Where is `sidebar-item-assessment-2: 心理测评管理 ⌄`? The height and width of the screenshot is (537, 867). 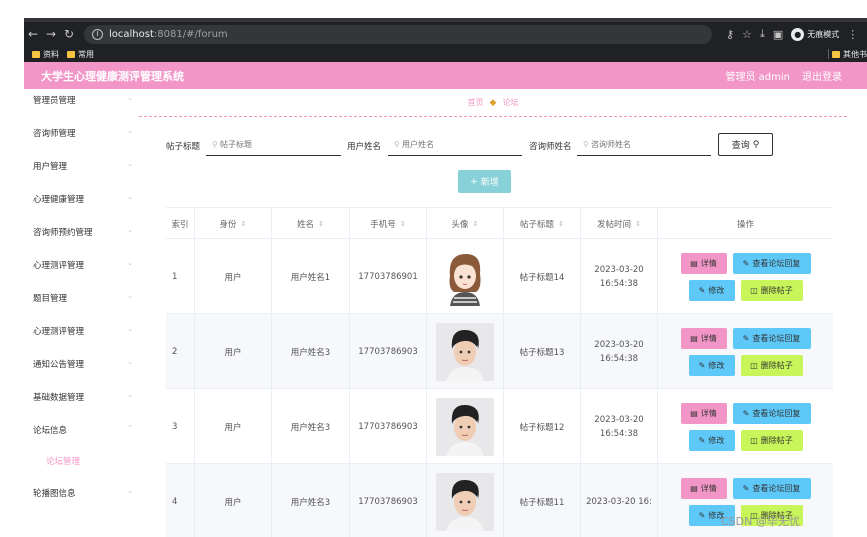
sidebar-item-assessment-2: 心理测评管理 ⌄ is located at coordinates (83, 331).